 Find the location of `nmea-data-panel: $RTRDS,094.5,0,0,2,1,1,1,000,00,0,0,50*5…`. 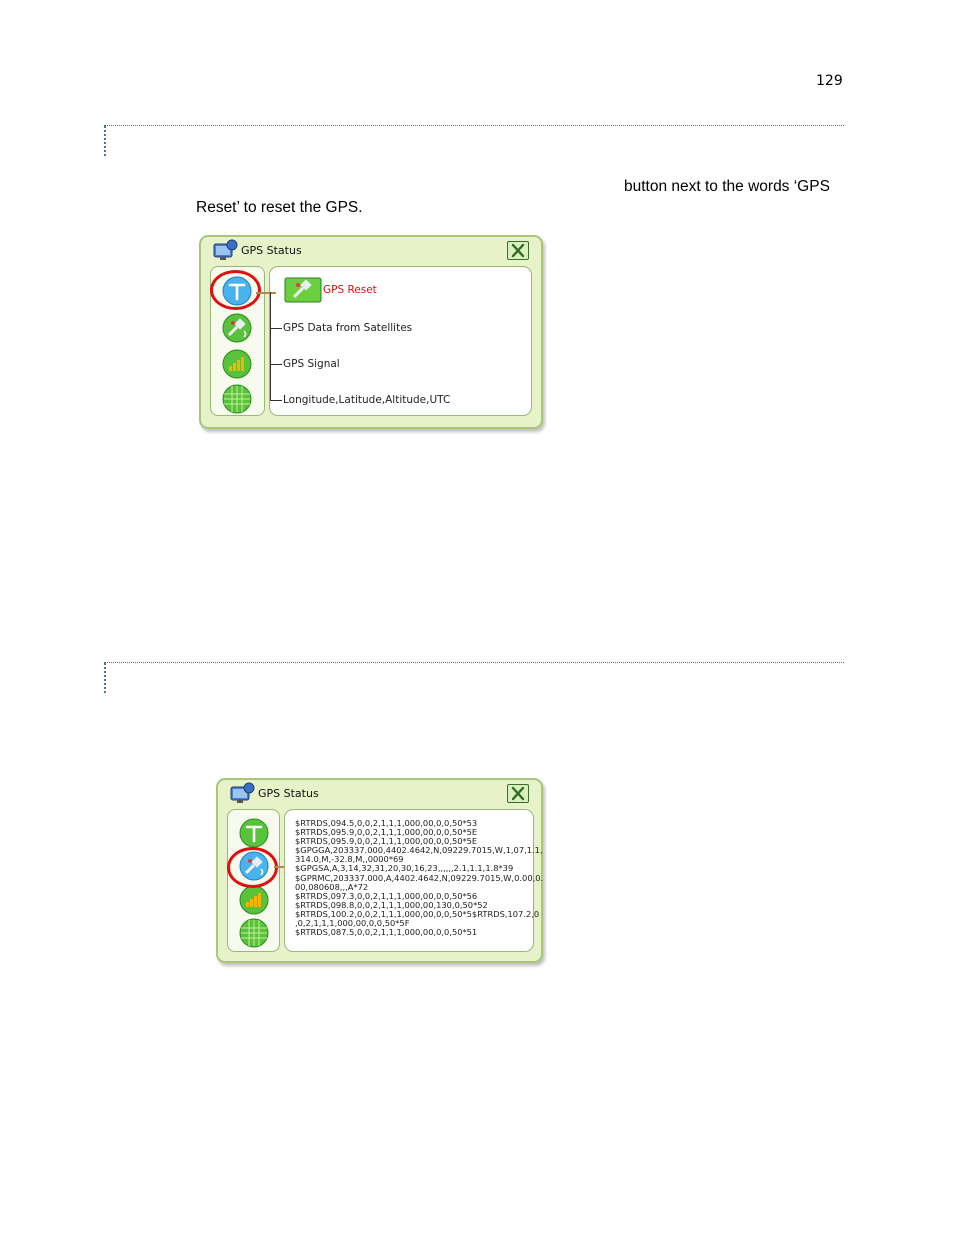

nmea-data-panel: $RTRDS,094.5,0,0,2,1,1,1,000,00,0,0,50*5… is located at coordinates (413, 880).